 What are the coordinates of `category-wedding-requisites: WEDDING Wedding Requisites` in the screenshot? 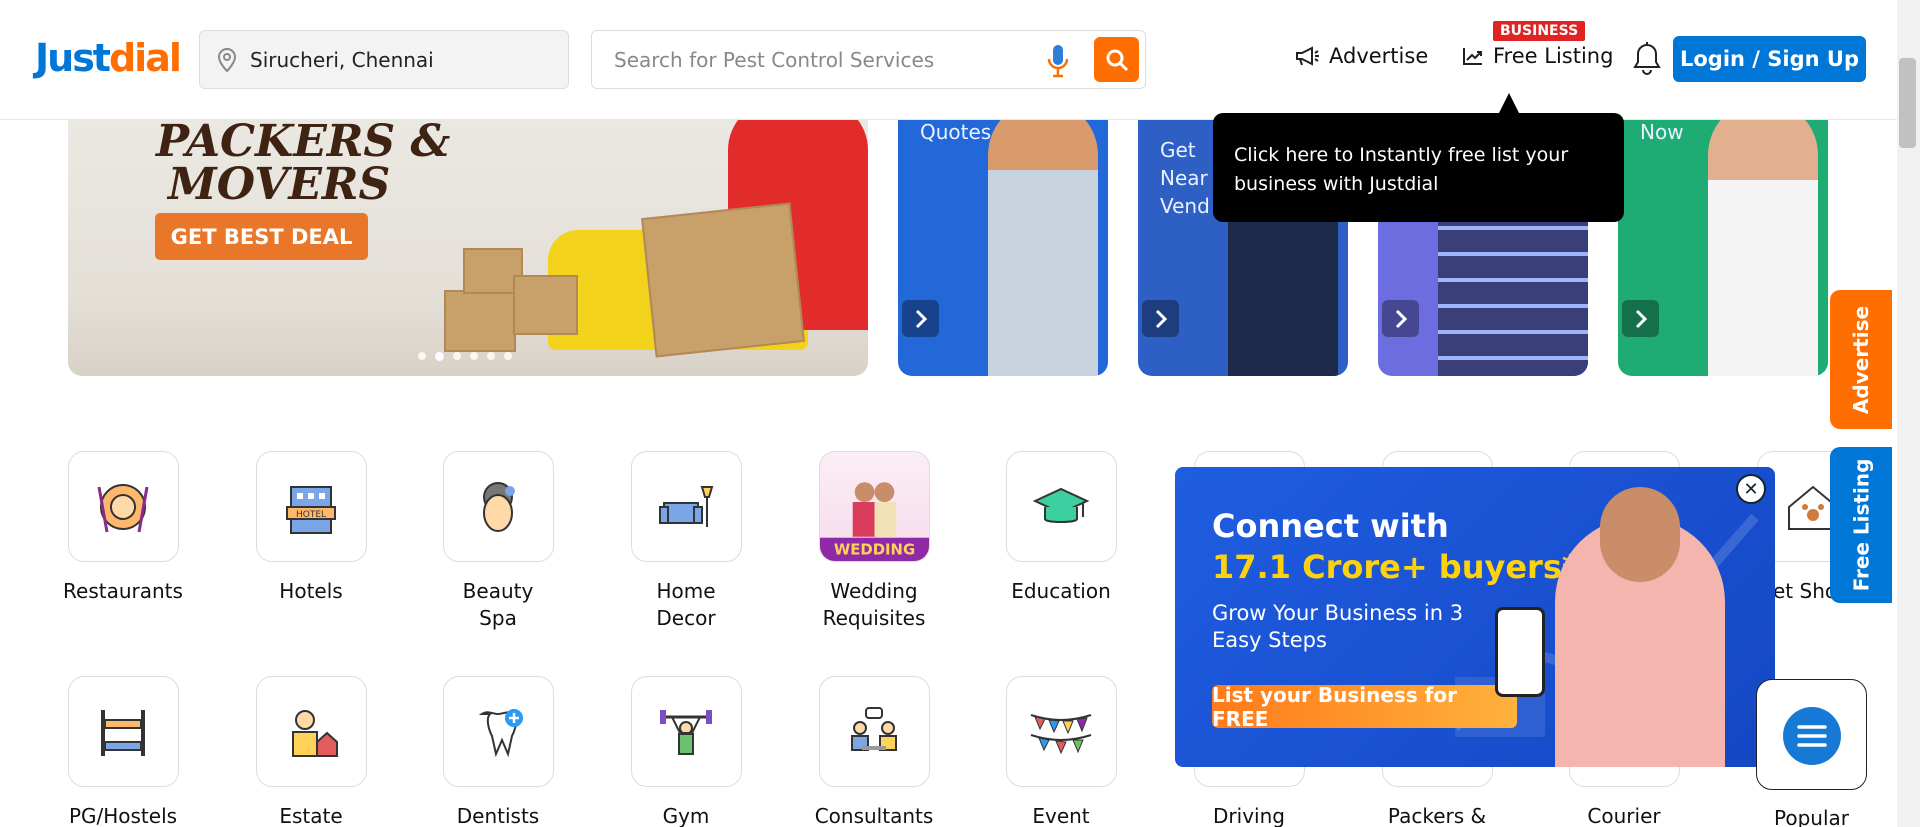 It's located at (874, 541).